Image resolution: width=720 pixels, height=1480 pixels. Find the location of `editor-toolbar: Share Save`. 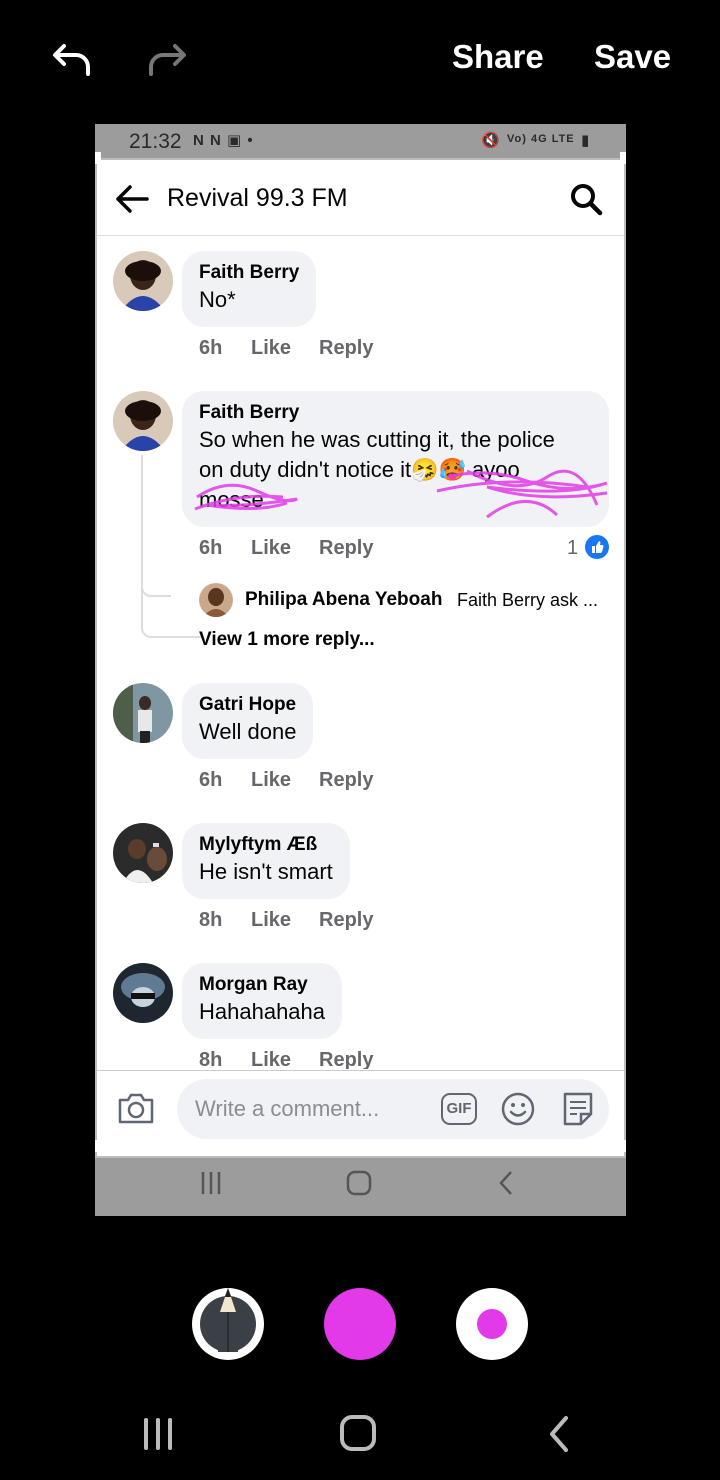

editor-toolbar: Share Save is located at coordinates (360, 60).